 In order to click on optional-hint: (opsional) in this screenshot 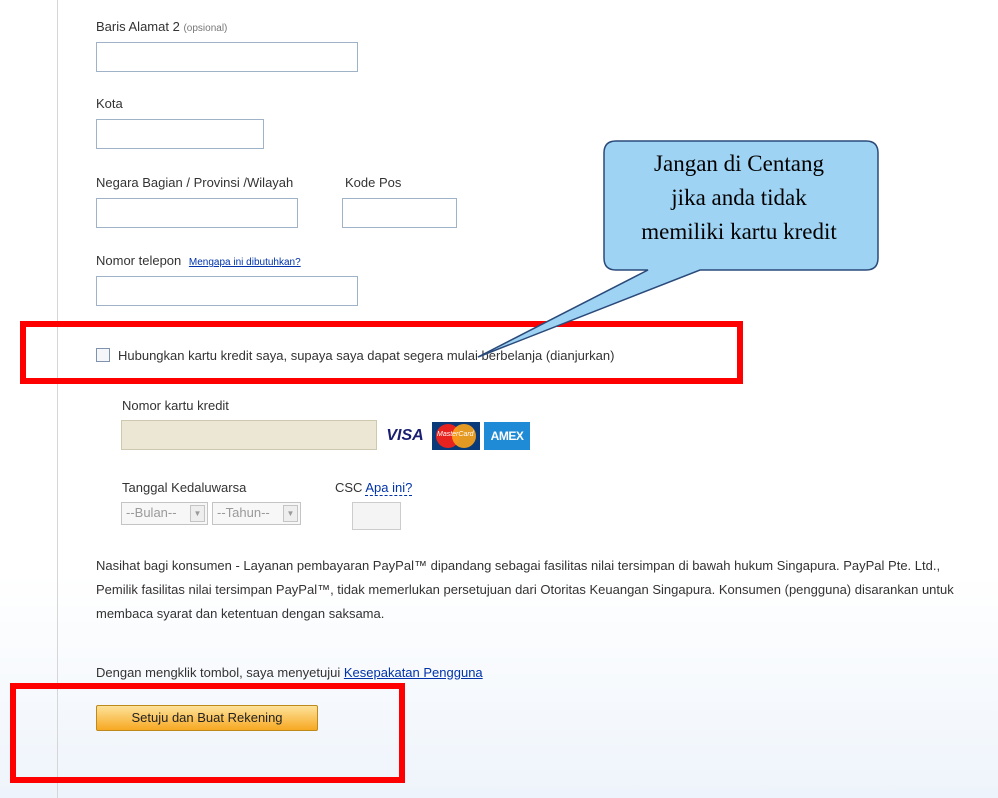, I will do `click(205, 28)`.